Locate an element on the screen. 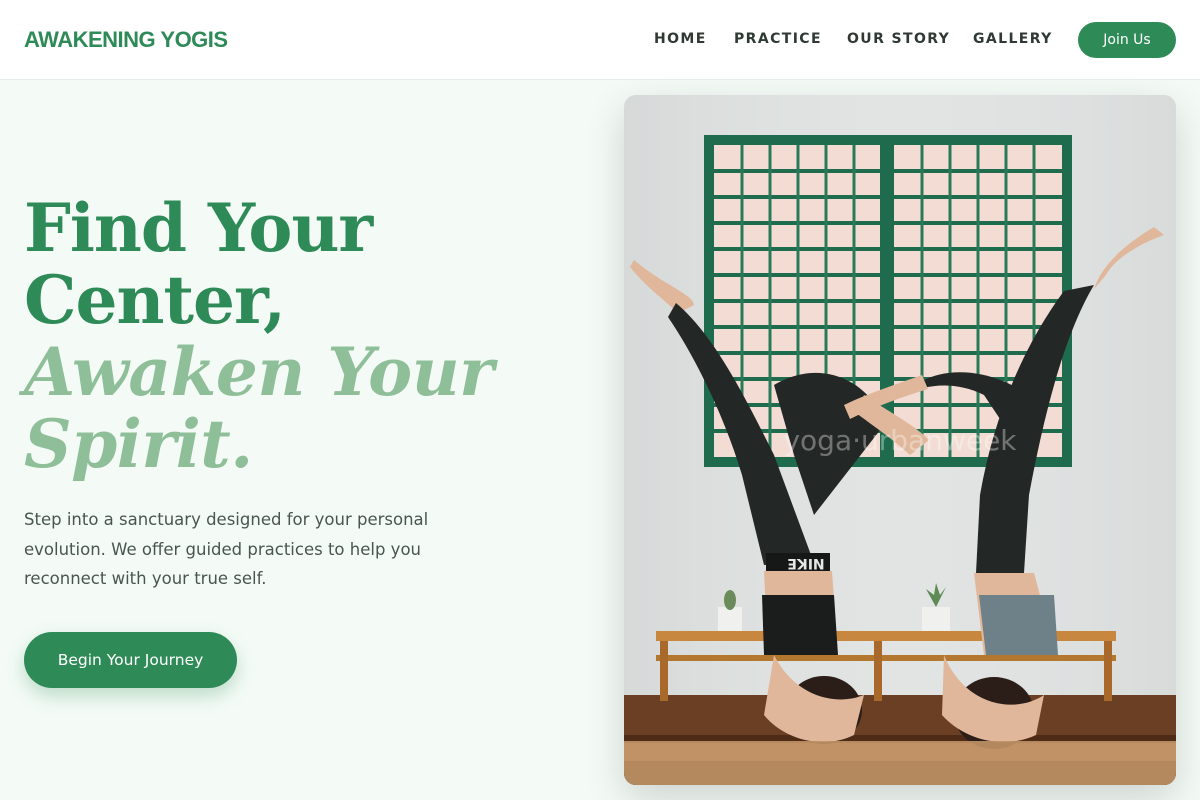 The height and width of the screenshot is (800, 1200). image-watermark: yoga·urbanweek is located at coordinates (900, 440).